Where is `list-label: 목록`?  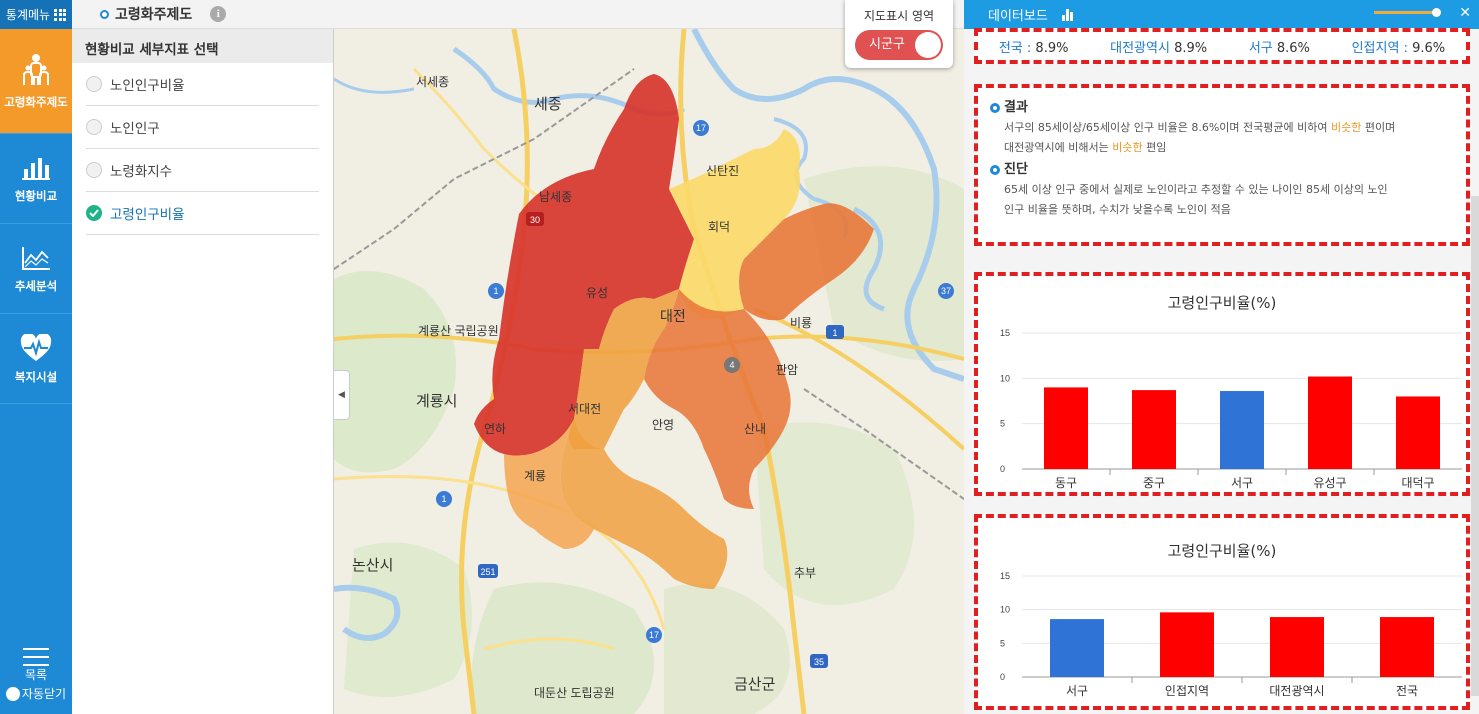
list-label: 목록 is located at coordinates (36, 675).